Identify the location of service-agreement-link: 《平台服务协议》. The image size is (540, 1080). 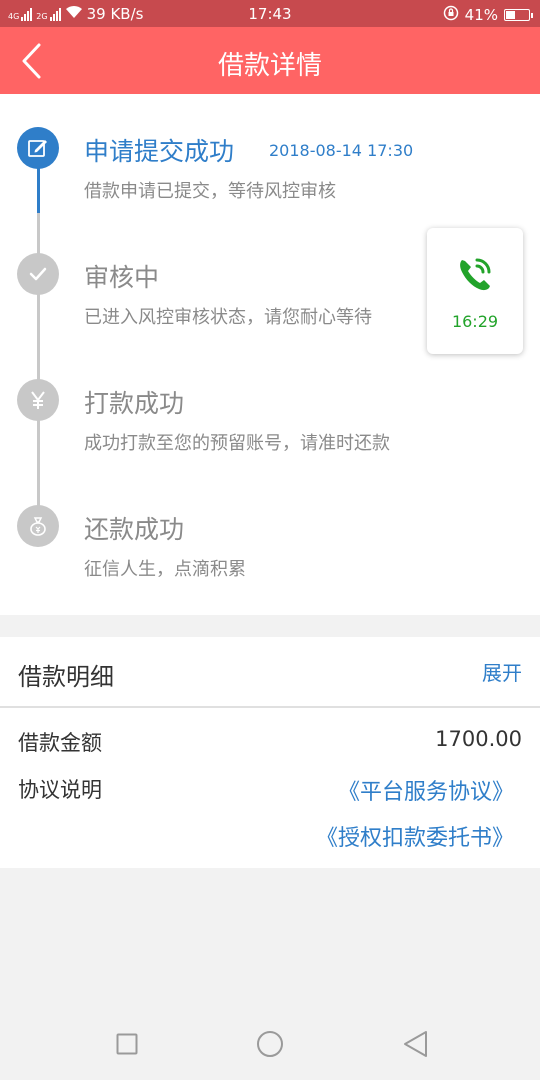
(426, 790).